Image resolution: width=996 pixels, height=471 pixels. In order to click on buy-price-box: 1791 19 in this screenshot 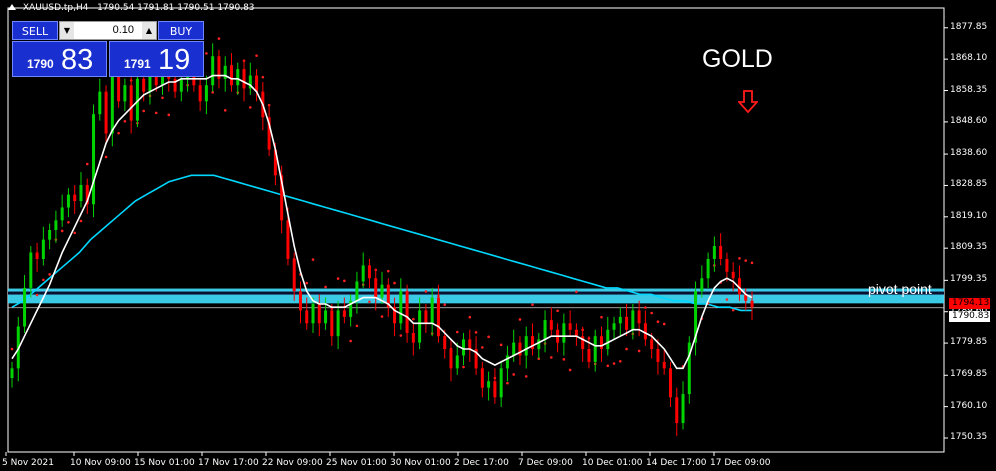, I will do `click(156, 59)`.